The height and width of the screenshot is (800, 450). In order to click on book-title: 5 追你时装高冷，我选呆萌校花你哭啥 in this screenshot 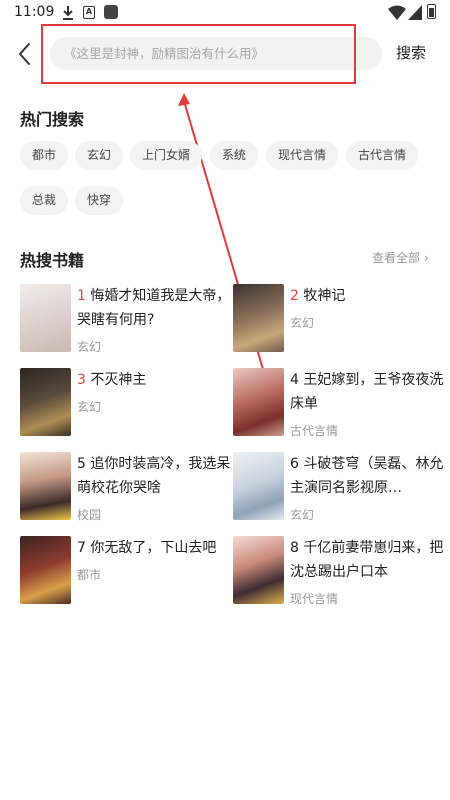, I will do `click(154, 476)`.